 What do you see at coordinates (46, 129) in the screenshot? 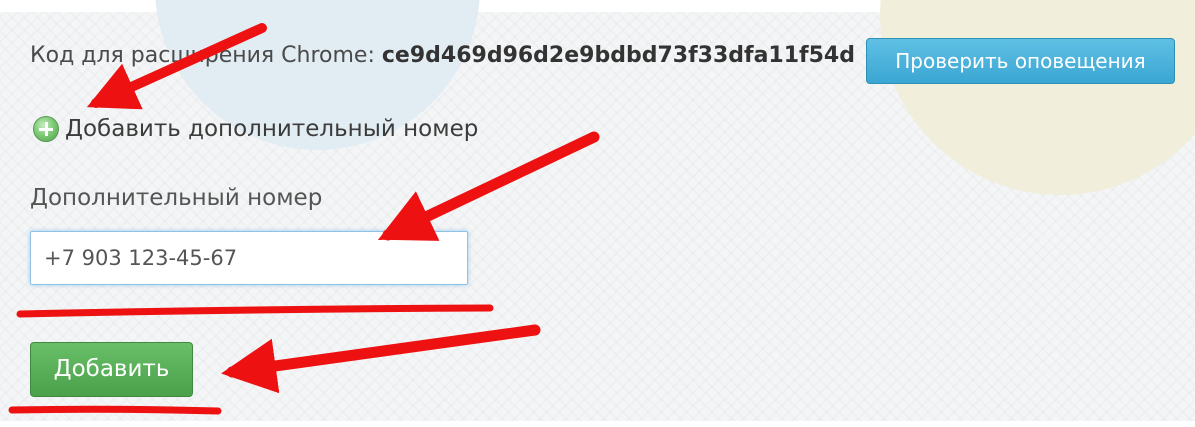
I see `plus-circle-icon` at bounding box center [46, 129].